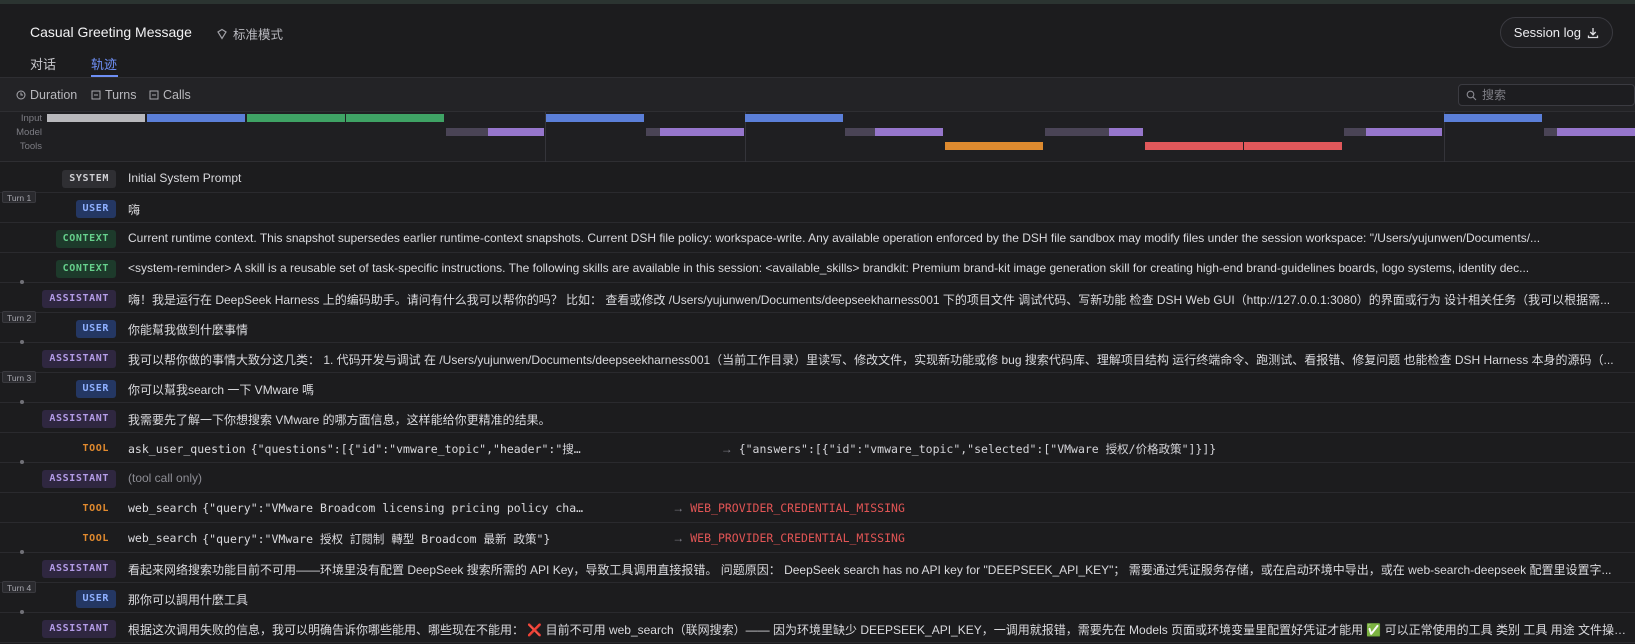 The image size is (1635, 644). I want to click on trace-row-user: Turn 4 USER 那你可以調用什麼工具, so click(817, 597).